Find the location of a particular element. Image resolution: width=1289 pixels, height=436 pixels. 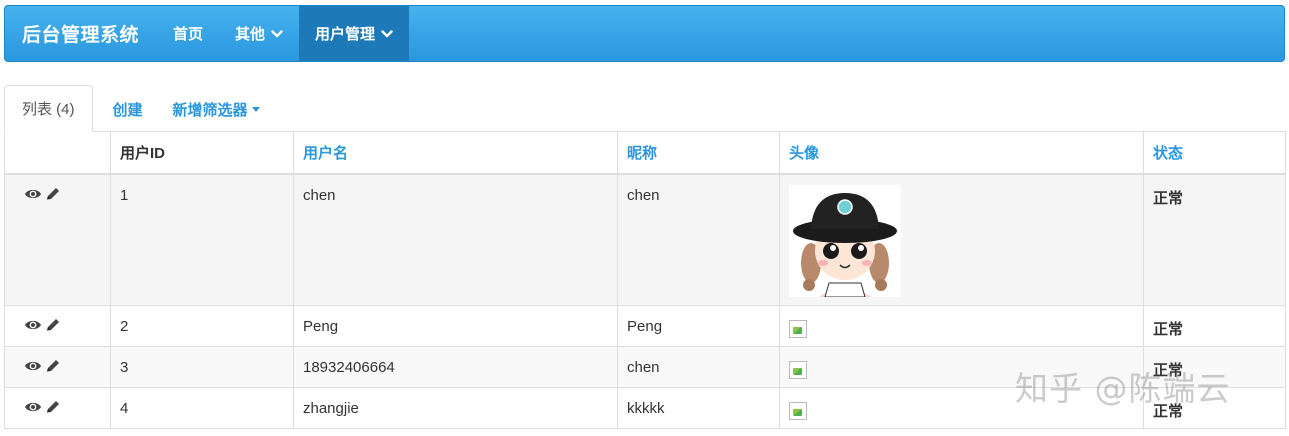

table-row: 2 Peng Peng 正常 is located at coordinates (645, 326).